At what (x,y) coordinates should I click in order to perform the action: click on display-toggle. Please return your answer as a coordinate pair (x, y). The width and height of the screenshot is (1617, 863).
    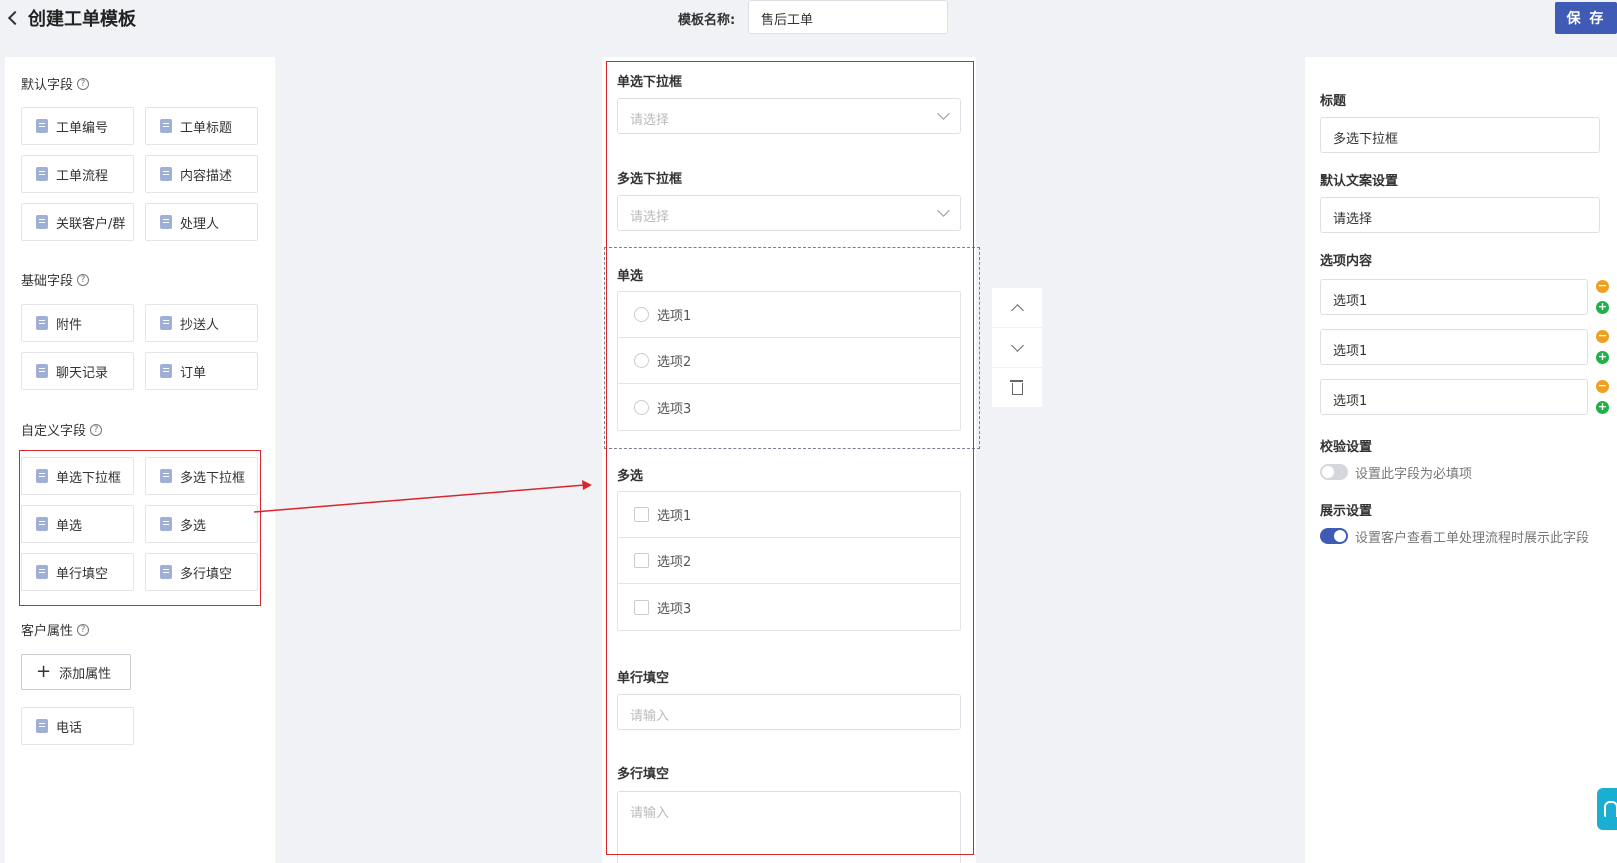
    Looking at the image, I should click on (1334, 536).